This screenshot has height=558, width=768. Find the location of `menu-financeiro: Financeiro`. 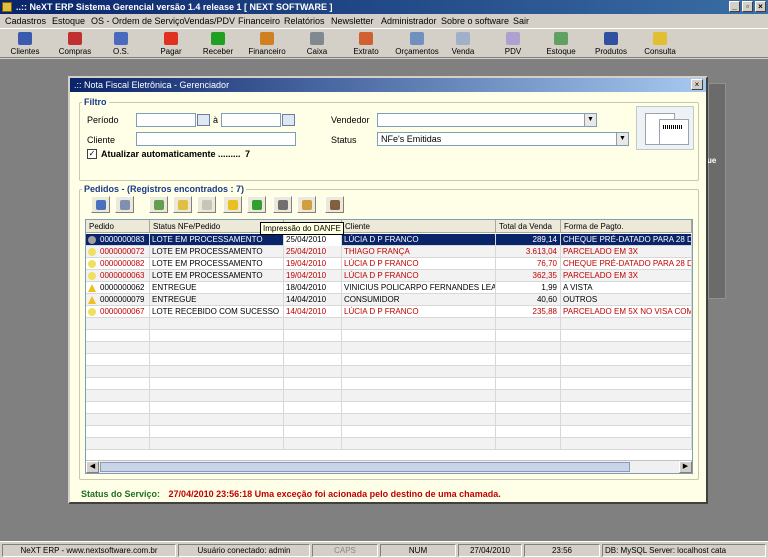

menu-financeiro: Financeiro is located at coordinates (259, 21).